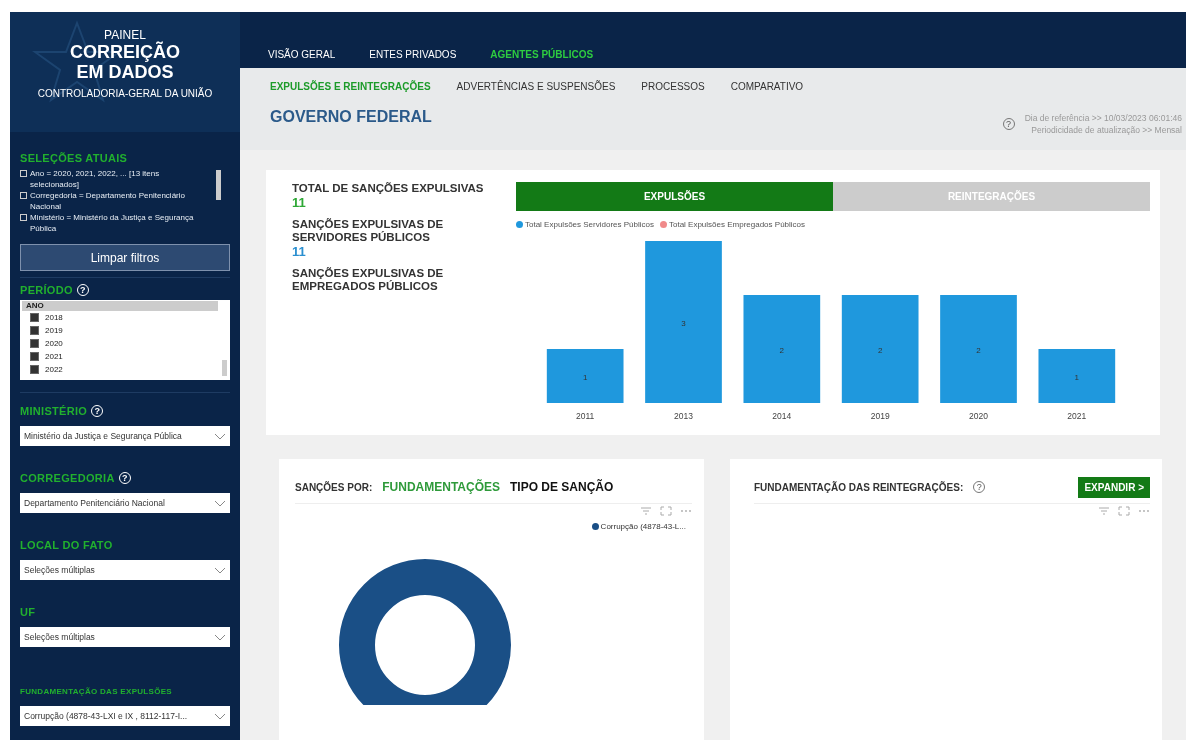 This screenshot has height=740, width=1186. What do you see at coordinates (28, 612) in the screenshot?
I see `filter-title: UF` at bounding box center [28, 612].